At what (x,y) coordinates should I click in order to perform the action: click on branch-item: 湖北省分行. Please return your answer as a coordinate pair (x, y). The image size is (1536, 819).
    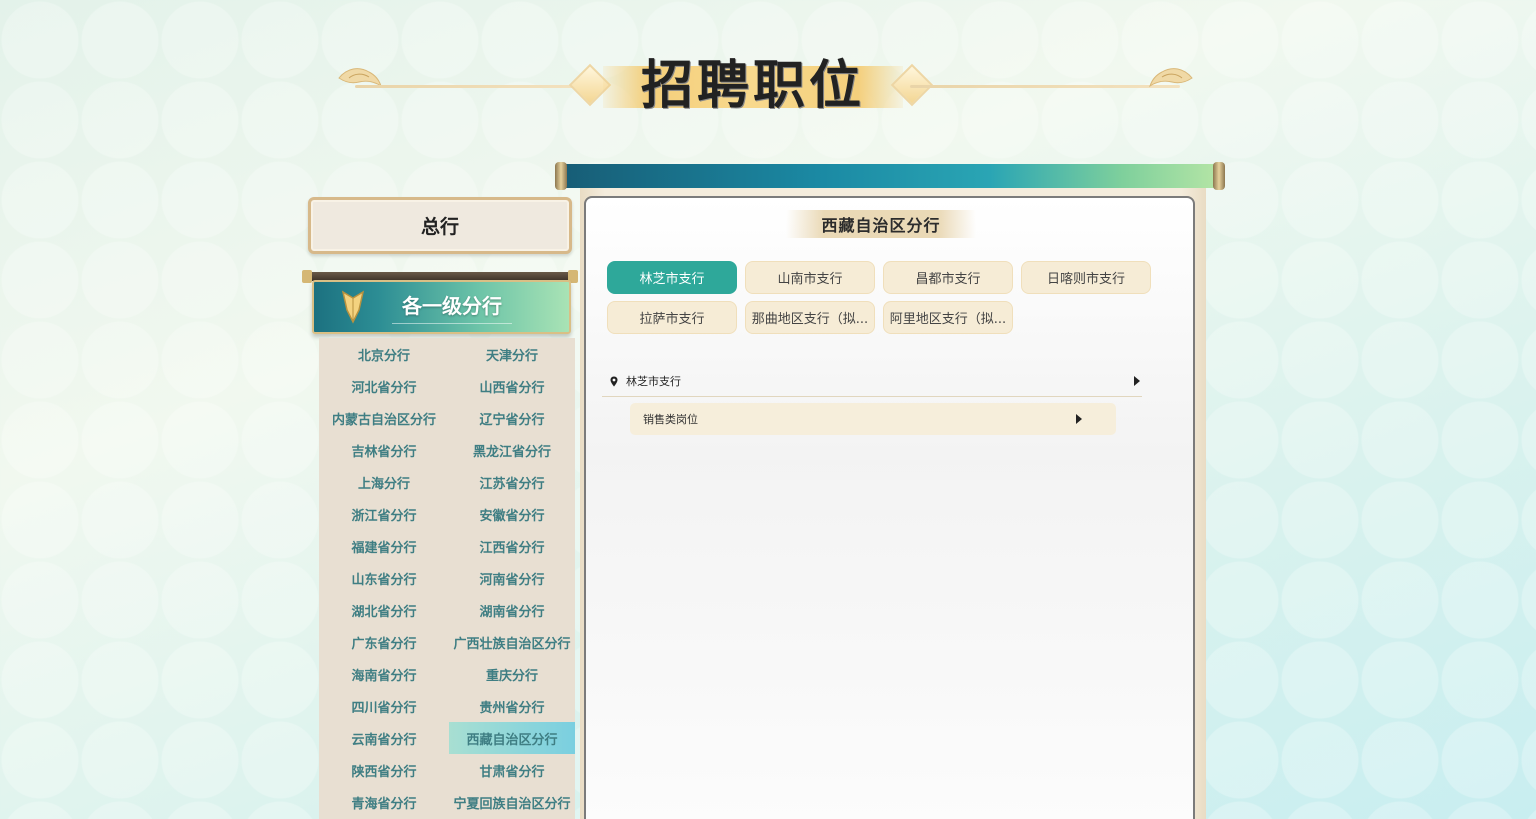
    Looking at the image, I should click on (384, 610).